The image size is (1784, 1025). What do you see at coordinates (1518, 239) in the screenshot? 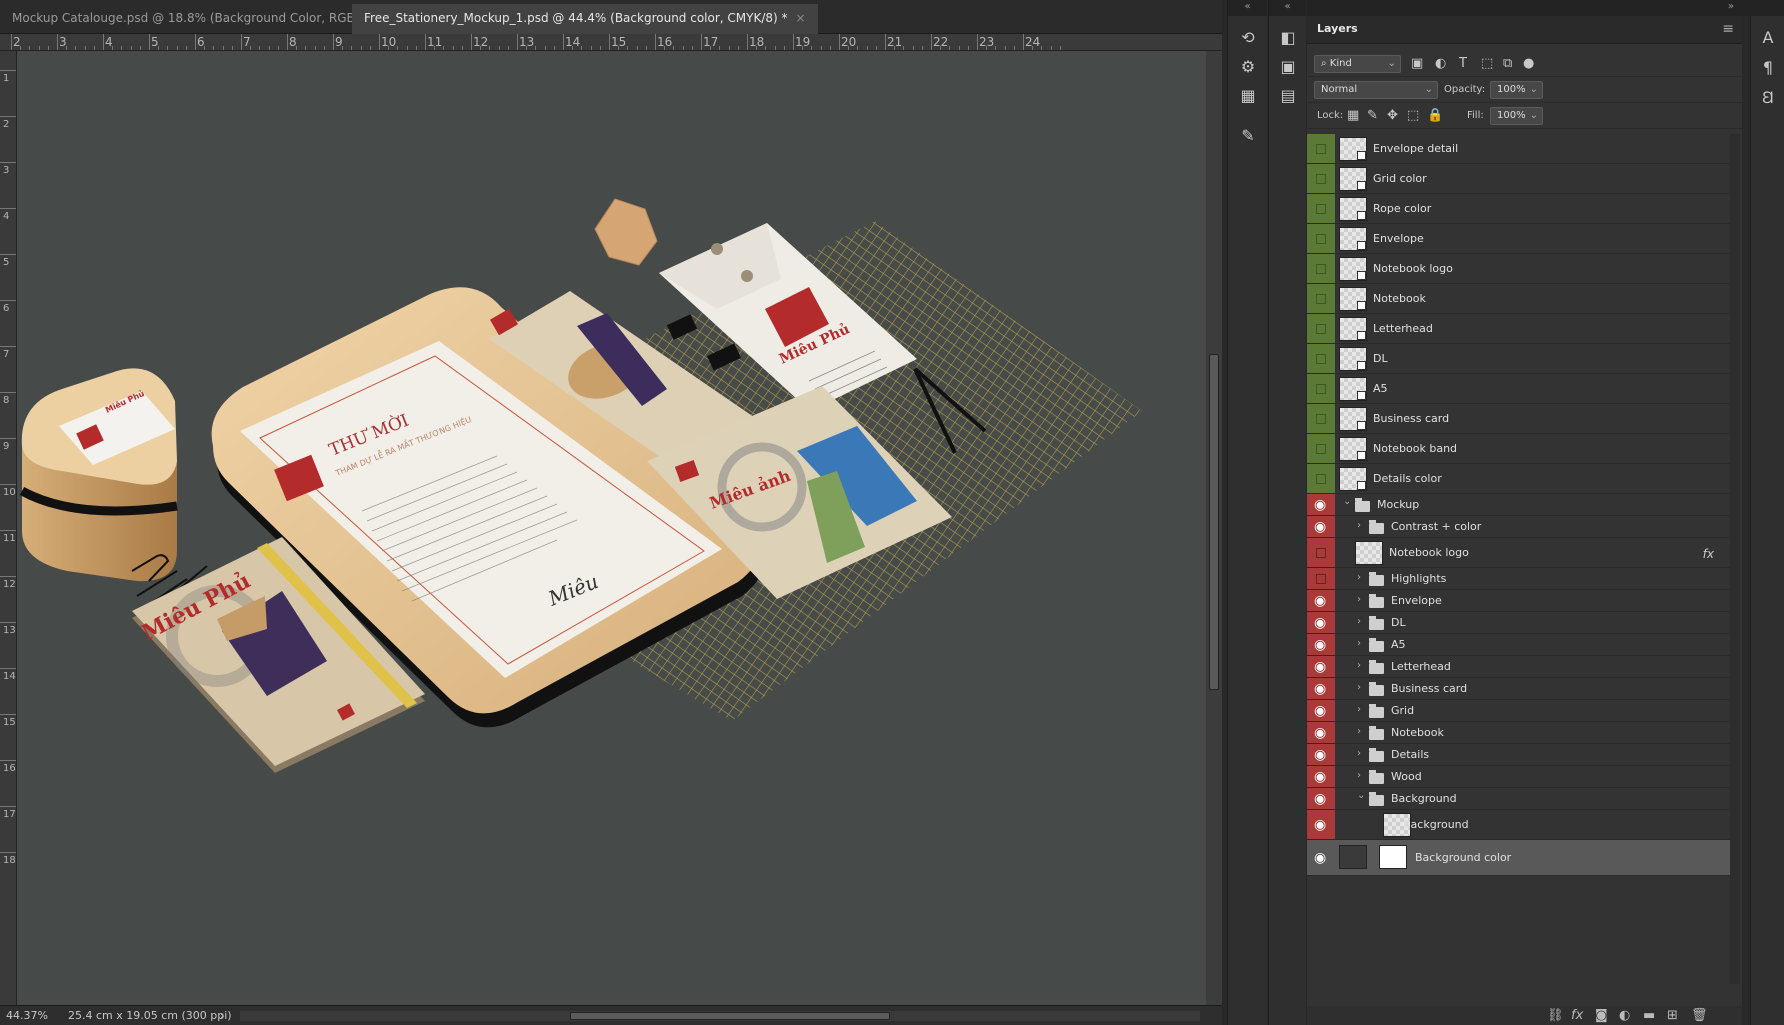
I see `layer-row: Envelope` at bounding box center [1518, 239].